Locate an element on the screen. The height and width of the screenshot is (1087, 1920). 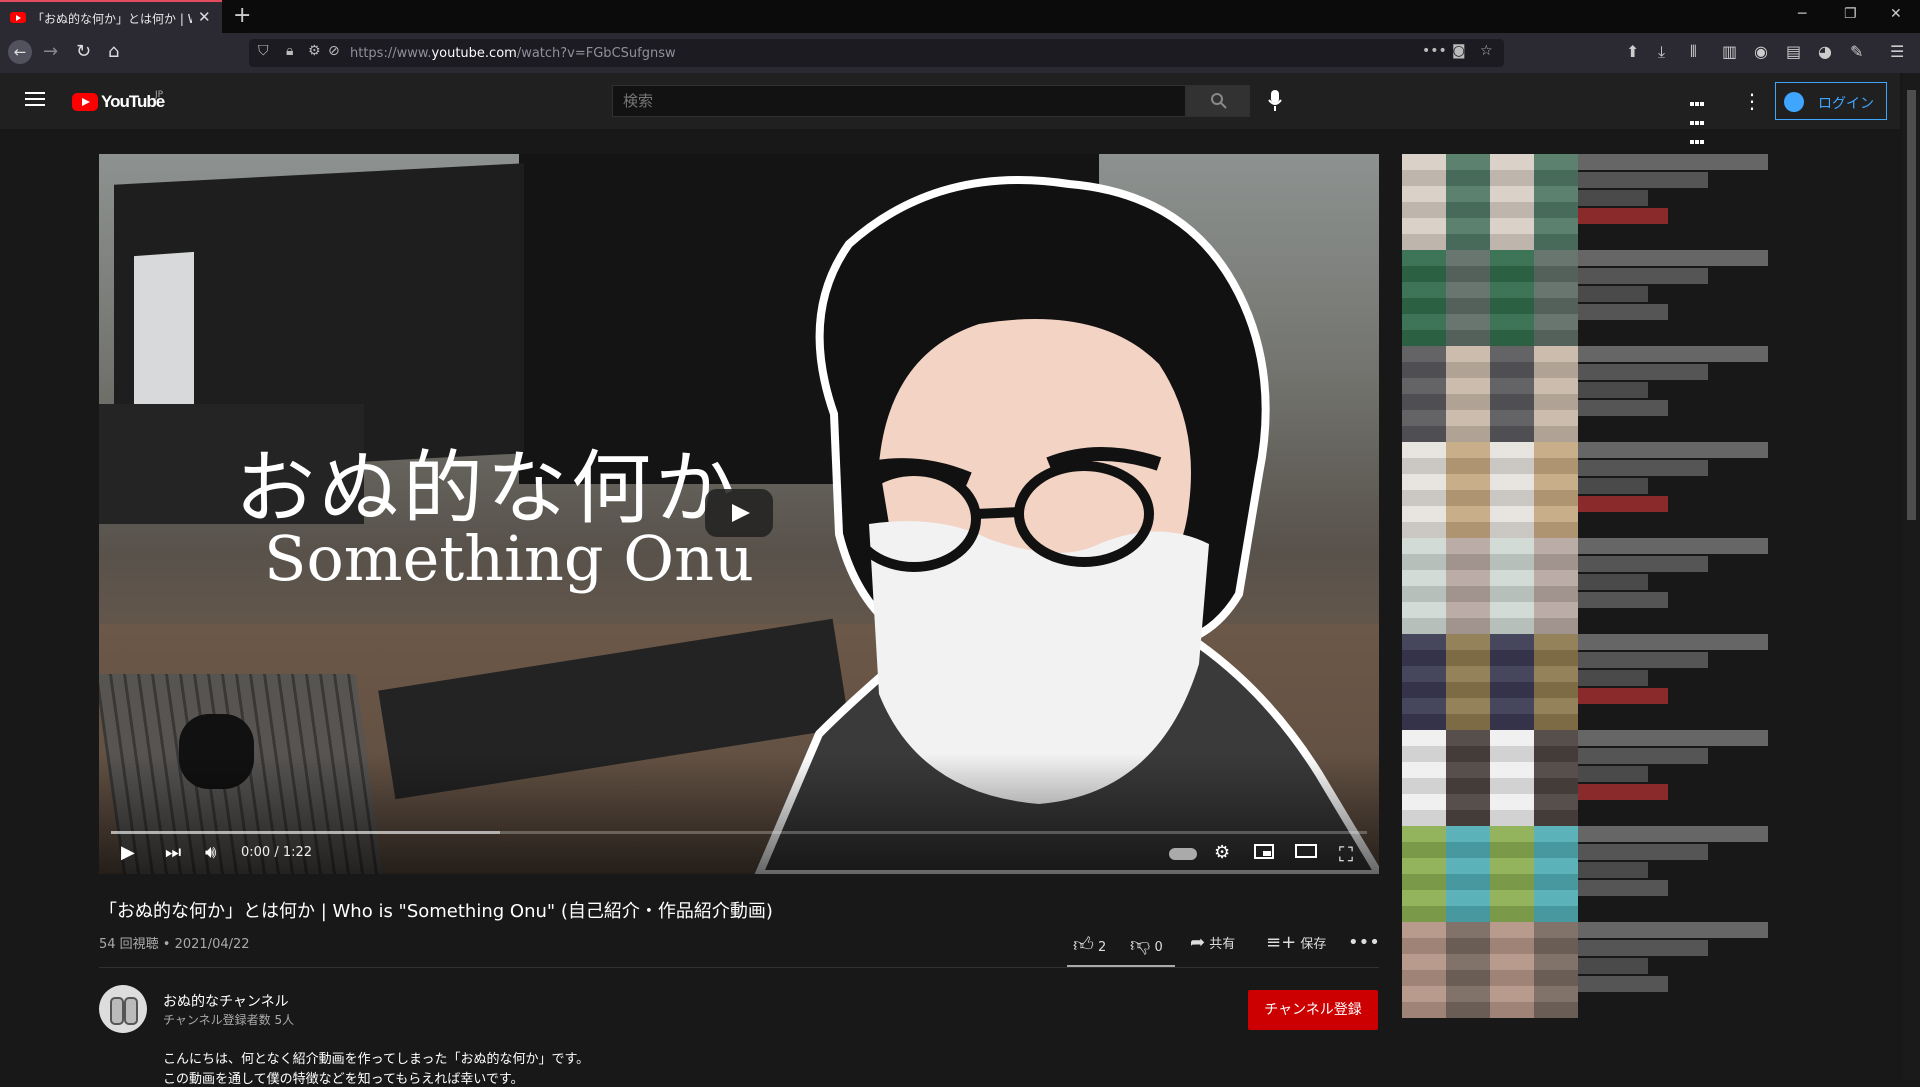
new-tab-icon: + is located at coordinates (242, 15).